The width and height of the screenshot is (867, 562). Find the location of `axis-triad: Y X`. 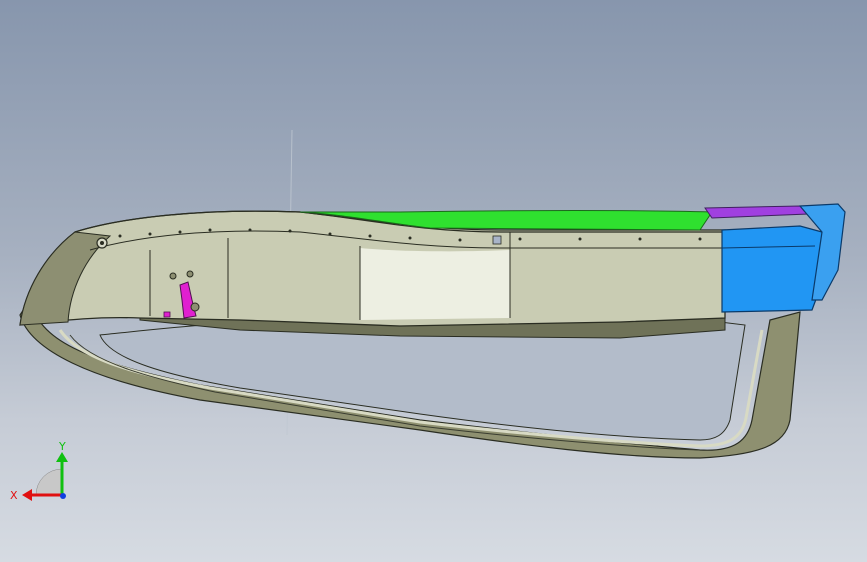

axis-triad: Y X is located at coordinates (45, 475).